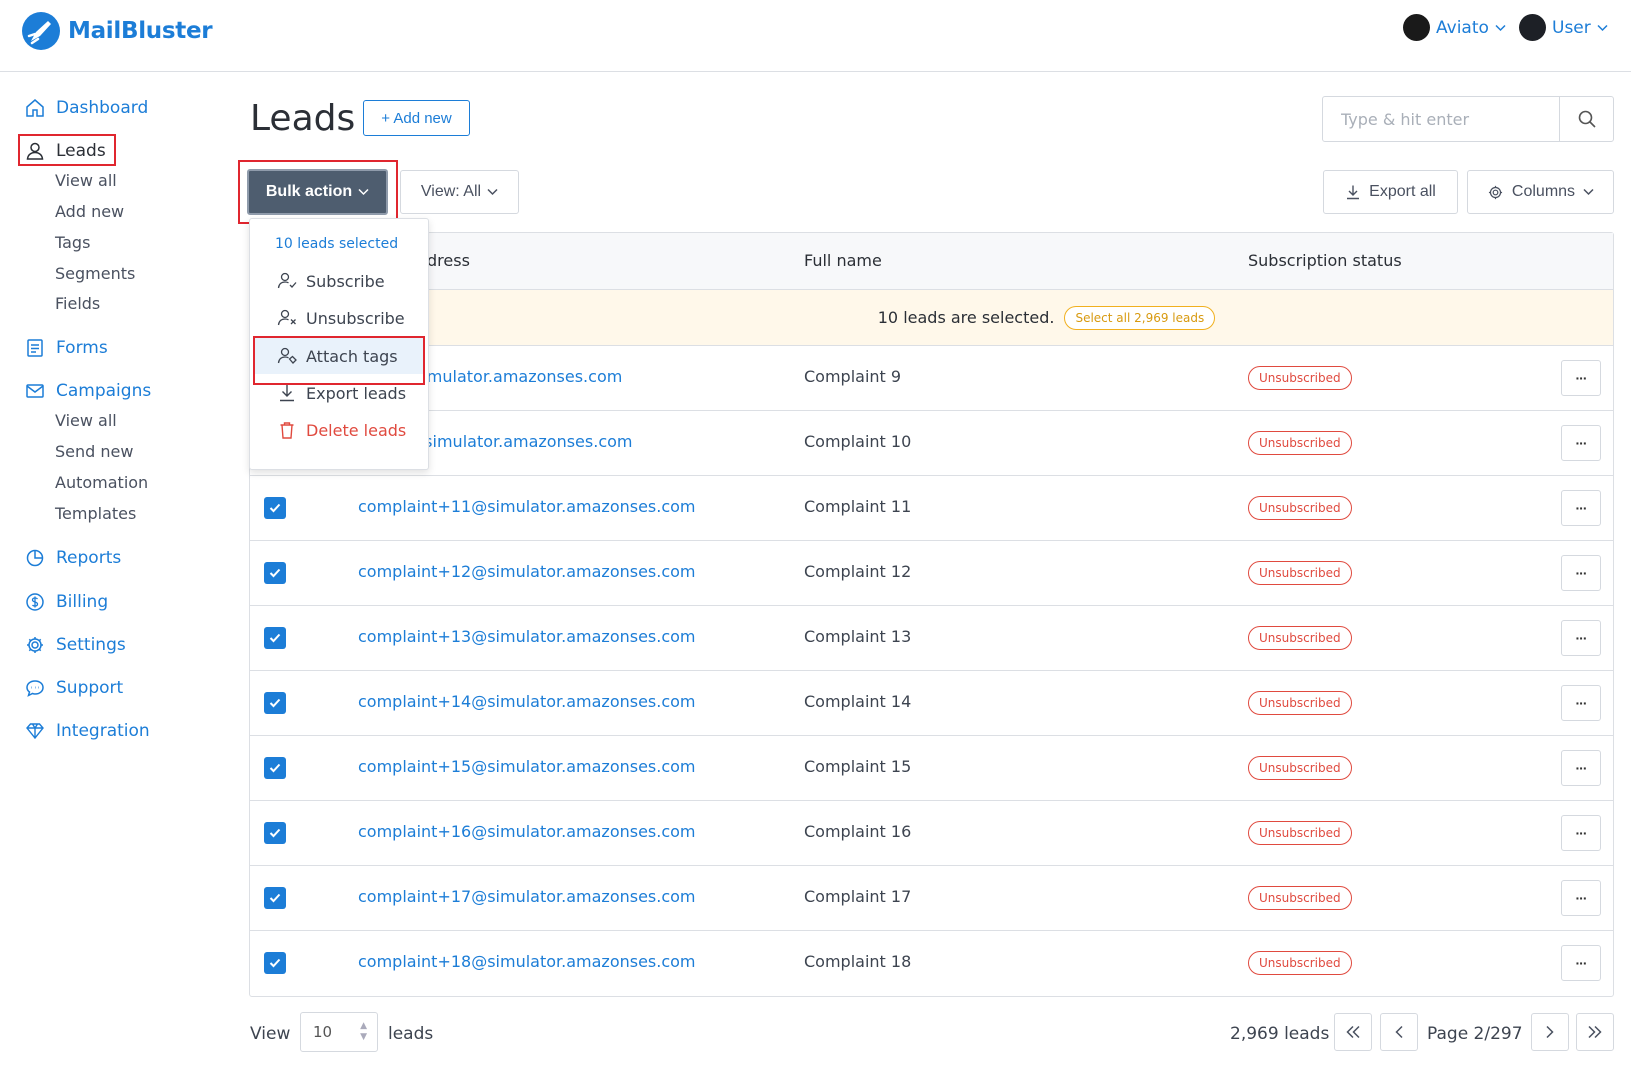 The height and width of the screenshot is (1066, 1631). What do you see at coordinates (1140, 317) in the screenshot?
I see `select-all-leads-button: Select all 2,969 leads` at bounding box center [1140, 317].